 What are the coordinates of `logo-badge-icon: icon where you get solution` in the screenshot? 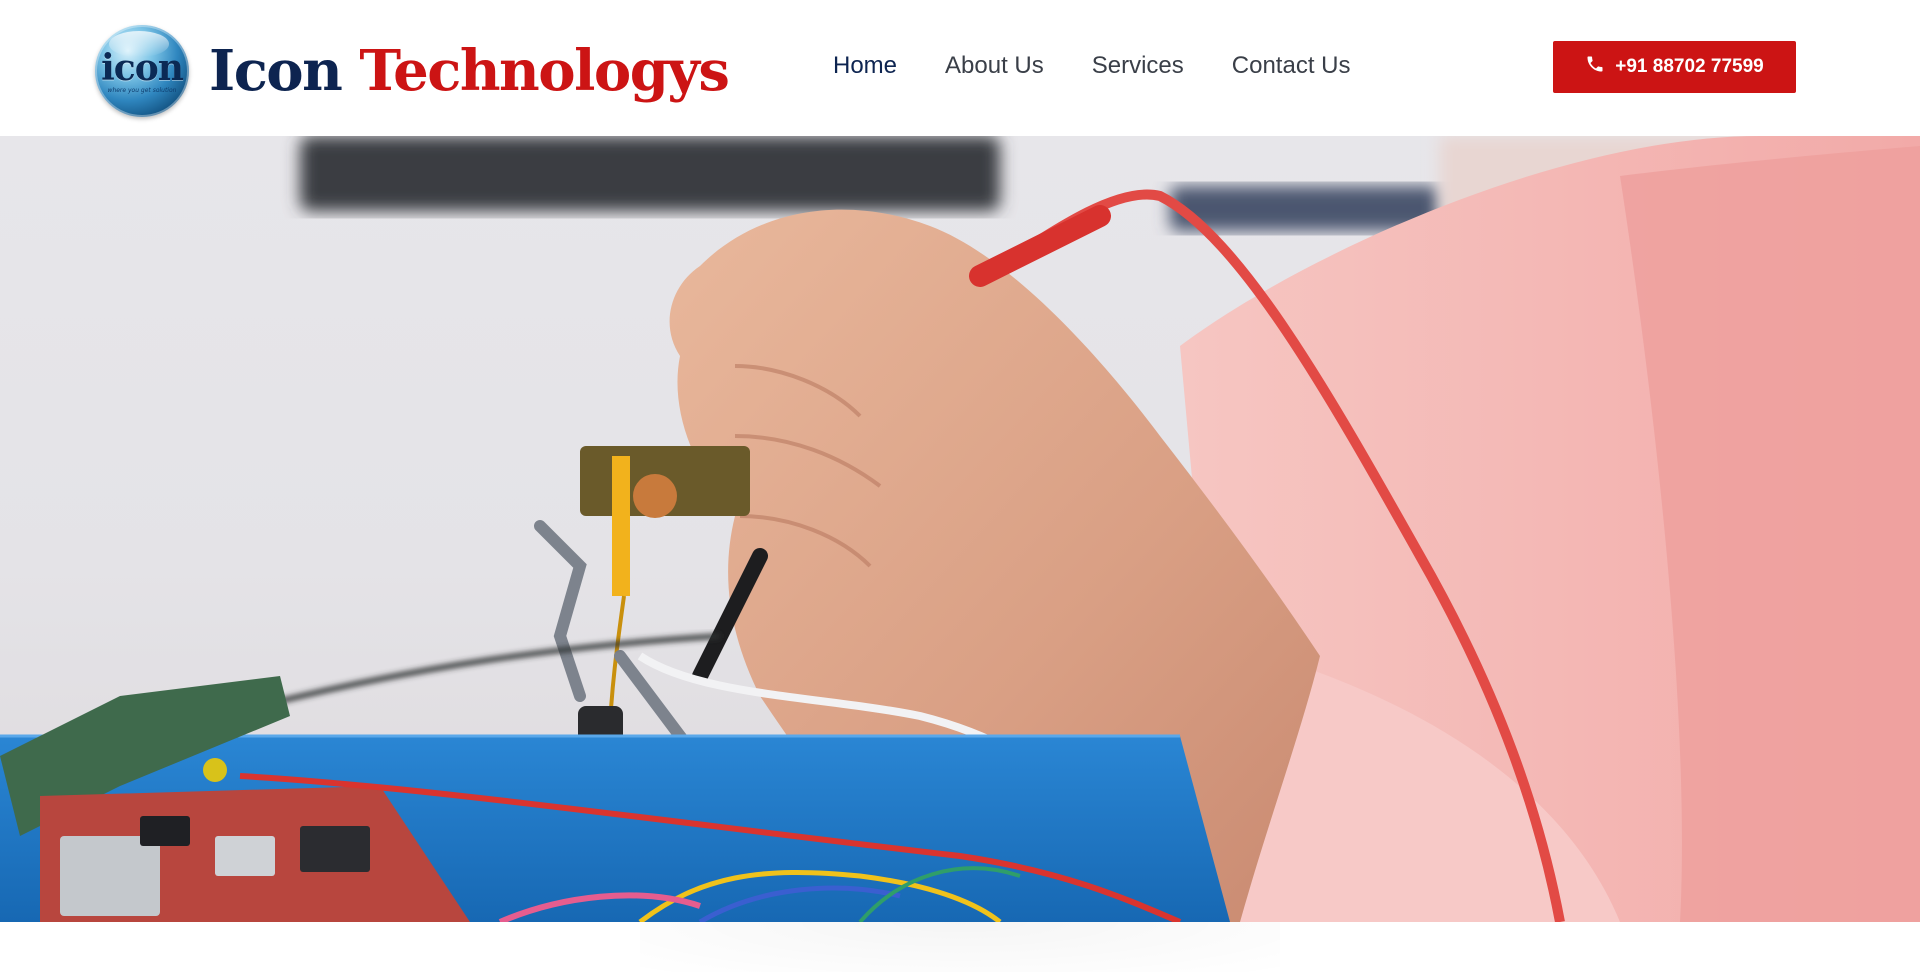 It's located at (142, 71).